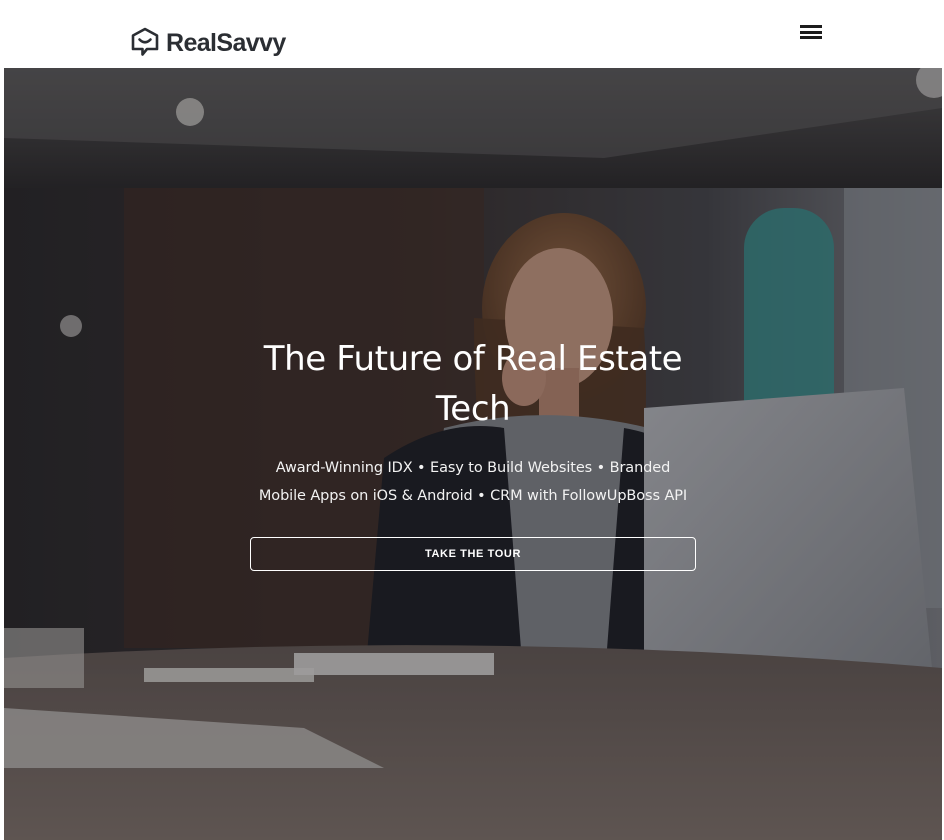 Image resolution: width=944 pixels, height=840 pixels. Describe the element at coordinates (473, 34) in the screenshot. I see `site-header: RealSavvy` at that location.